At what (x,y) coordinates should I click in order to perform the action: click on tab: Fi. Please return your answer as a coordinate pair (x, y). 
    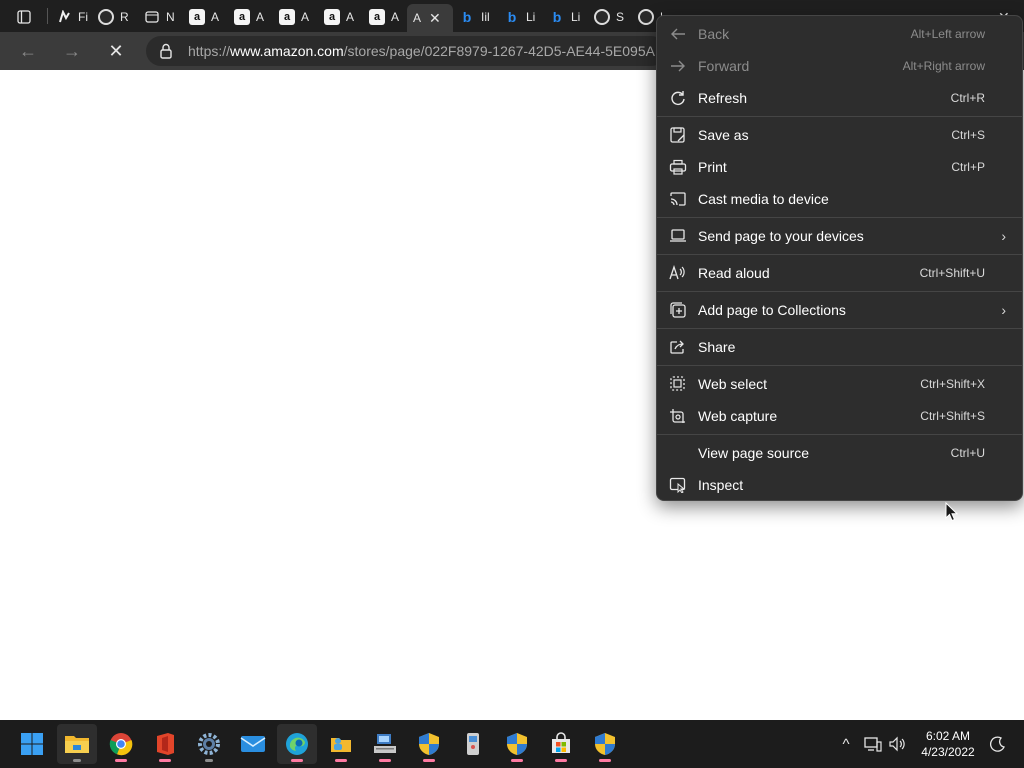
    Looking at the image, I should click on (71, 17).